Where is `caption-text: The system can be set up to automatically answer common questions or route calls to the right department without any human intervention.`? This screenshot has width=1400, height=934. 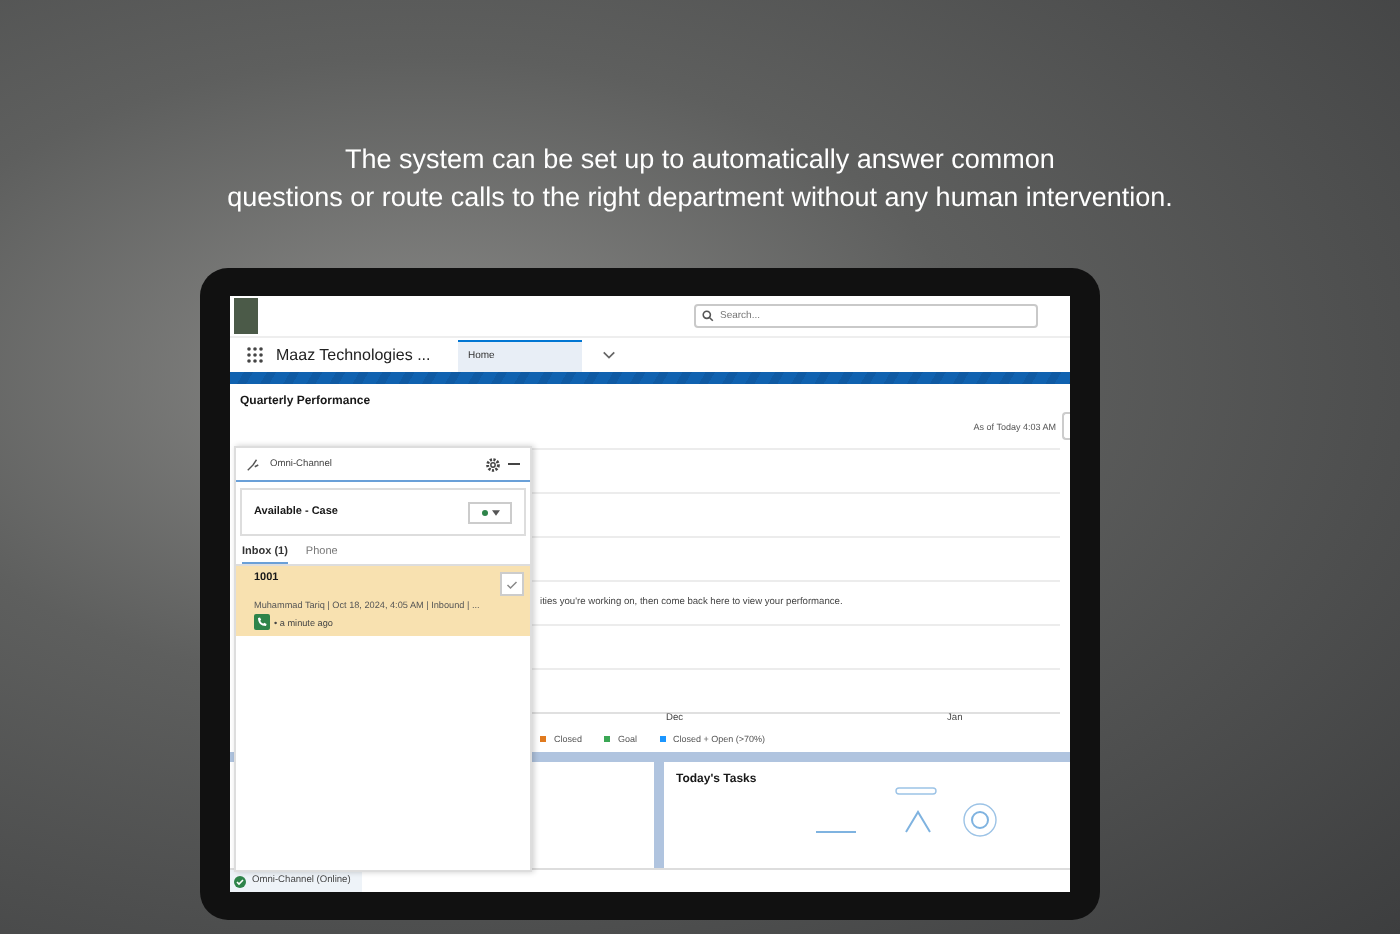 caption-text: The system can be set up to automatically answer common questions or route calls to the right department without any human intervention. is located at coordinates (700, 179).